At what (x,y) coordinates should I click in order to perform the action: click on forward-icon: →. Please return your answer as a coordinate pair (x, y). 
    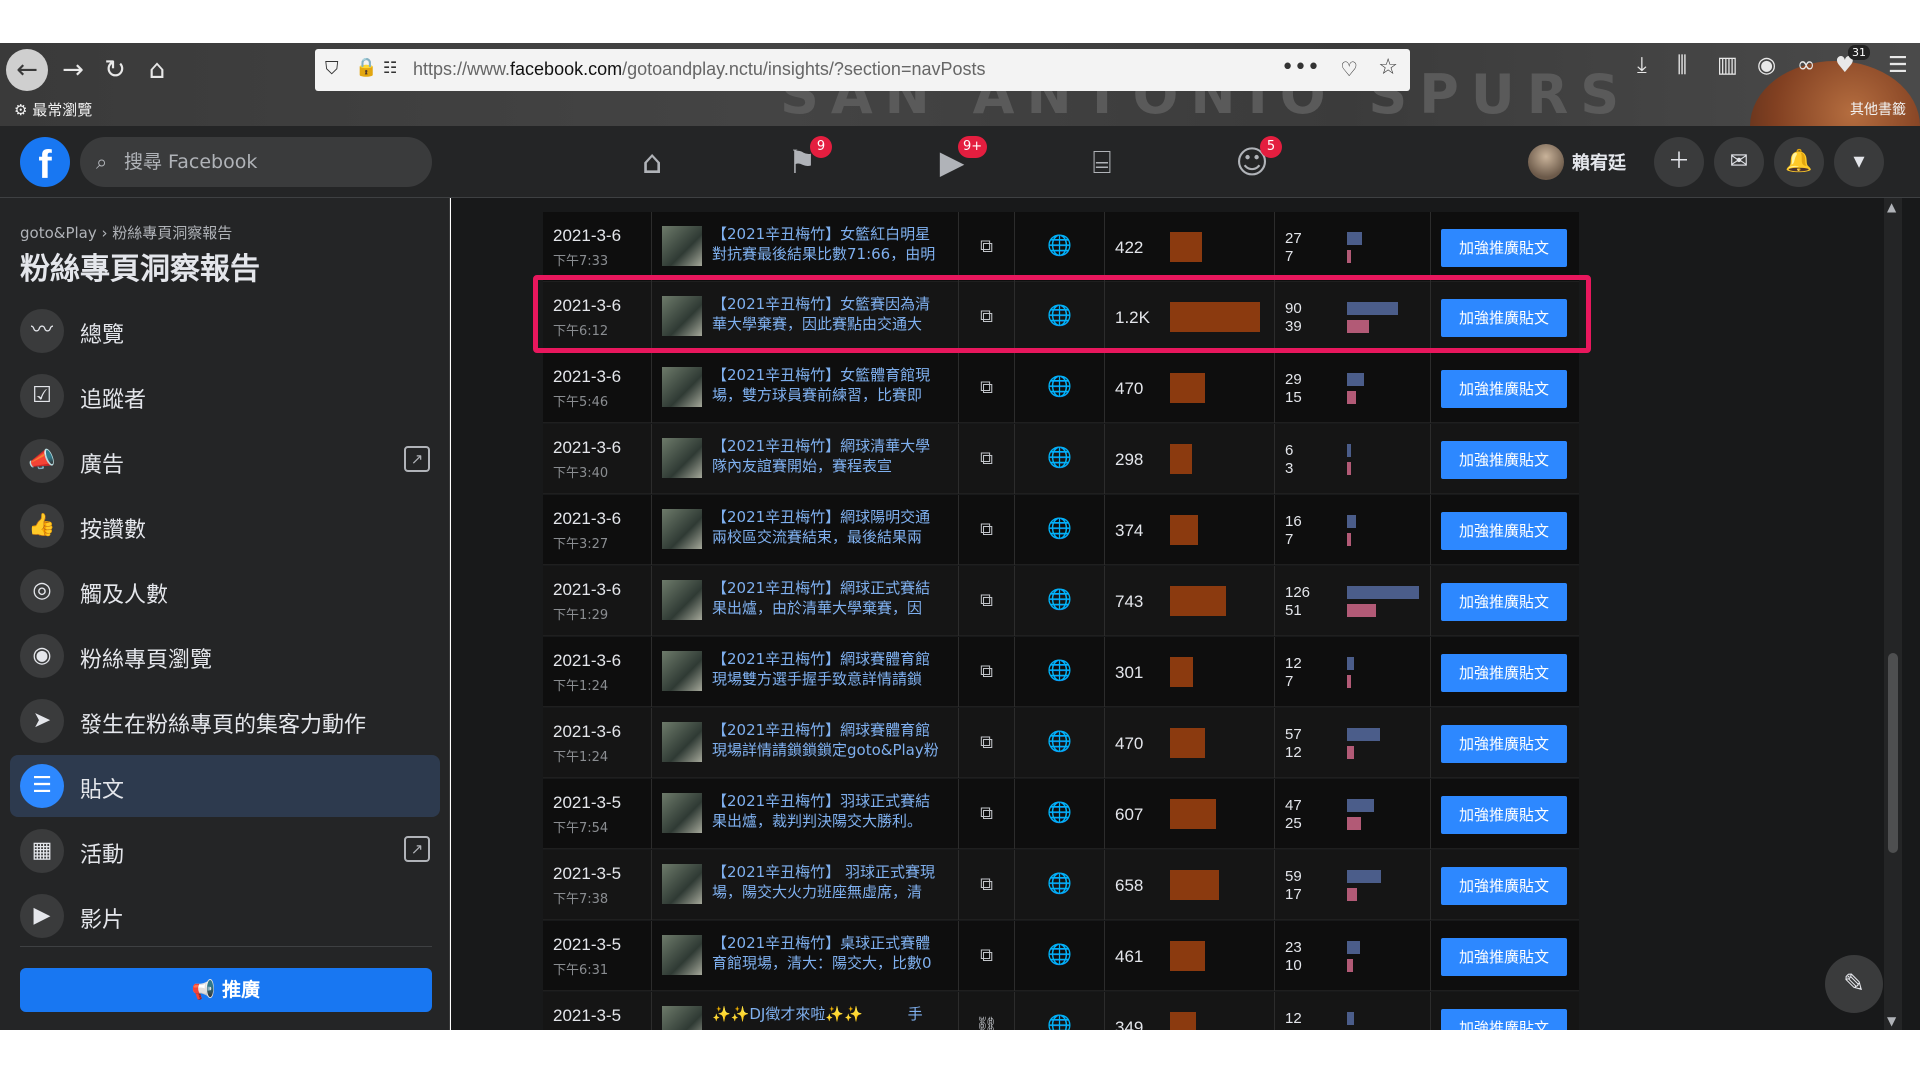
    Looking at the image, I should click on (73, 70).